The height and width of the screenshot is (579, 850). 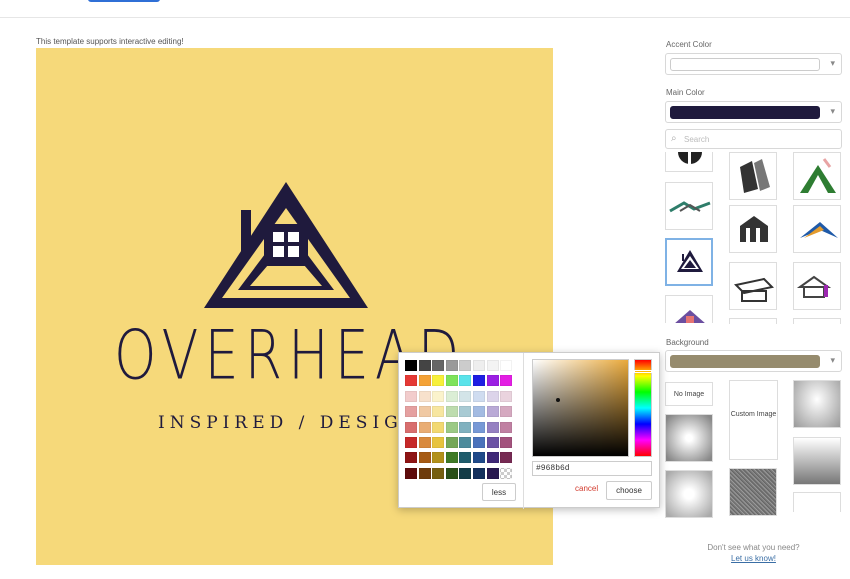 I want to click on top-button, so click(x=124, y=1).